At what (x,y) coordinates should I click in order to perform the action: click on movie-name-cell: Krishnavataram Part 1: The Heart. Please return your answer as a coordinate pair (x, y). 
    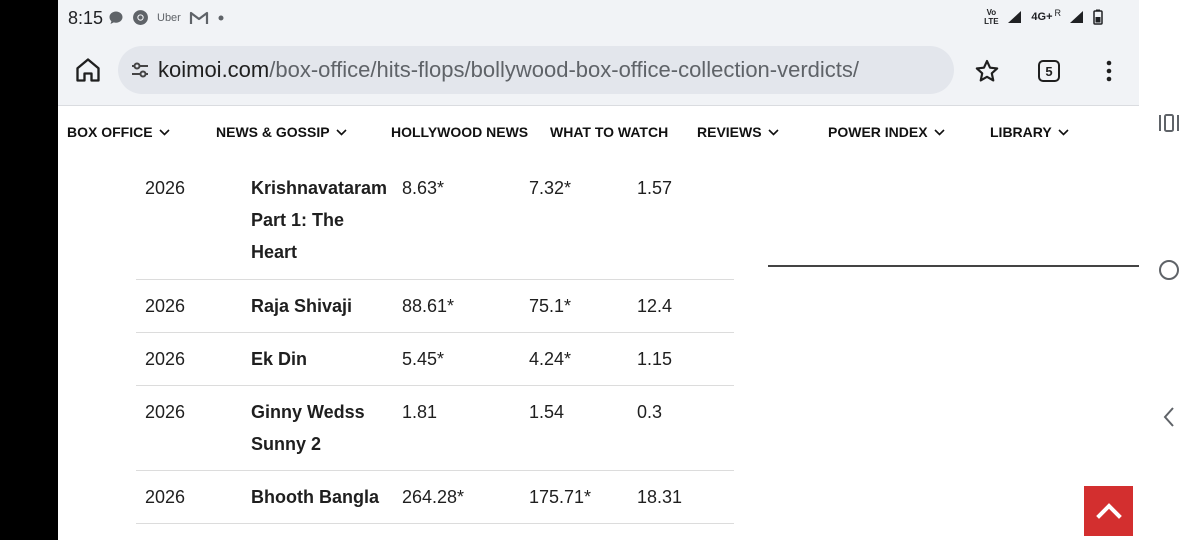
    Looking at the image, I should click on (319, 220).